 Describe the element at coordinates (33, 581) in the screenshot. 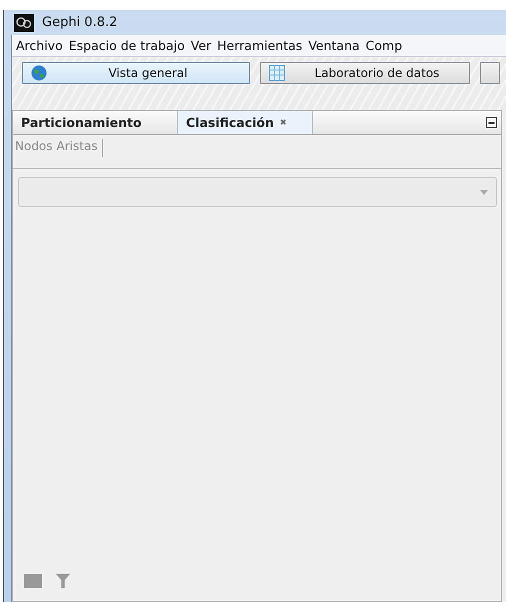

I see `panel-icon` at that location.